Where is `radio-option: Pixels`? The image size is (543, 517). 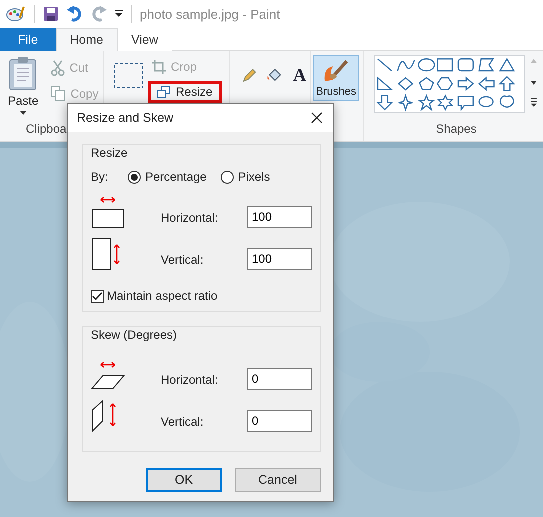 radio-option: Pixels is located at coordinates (267, 177).